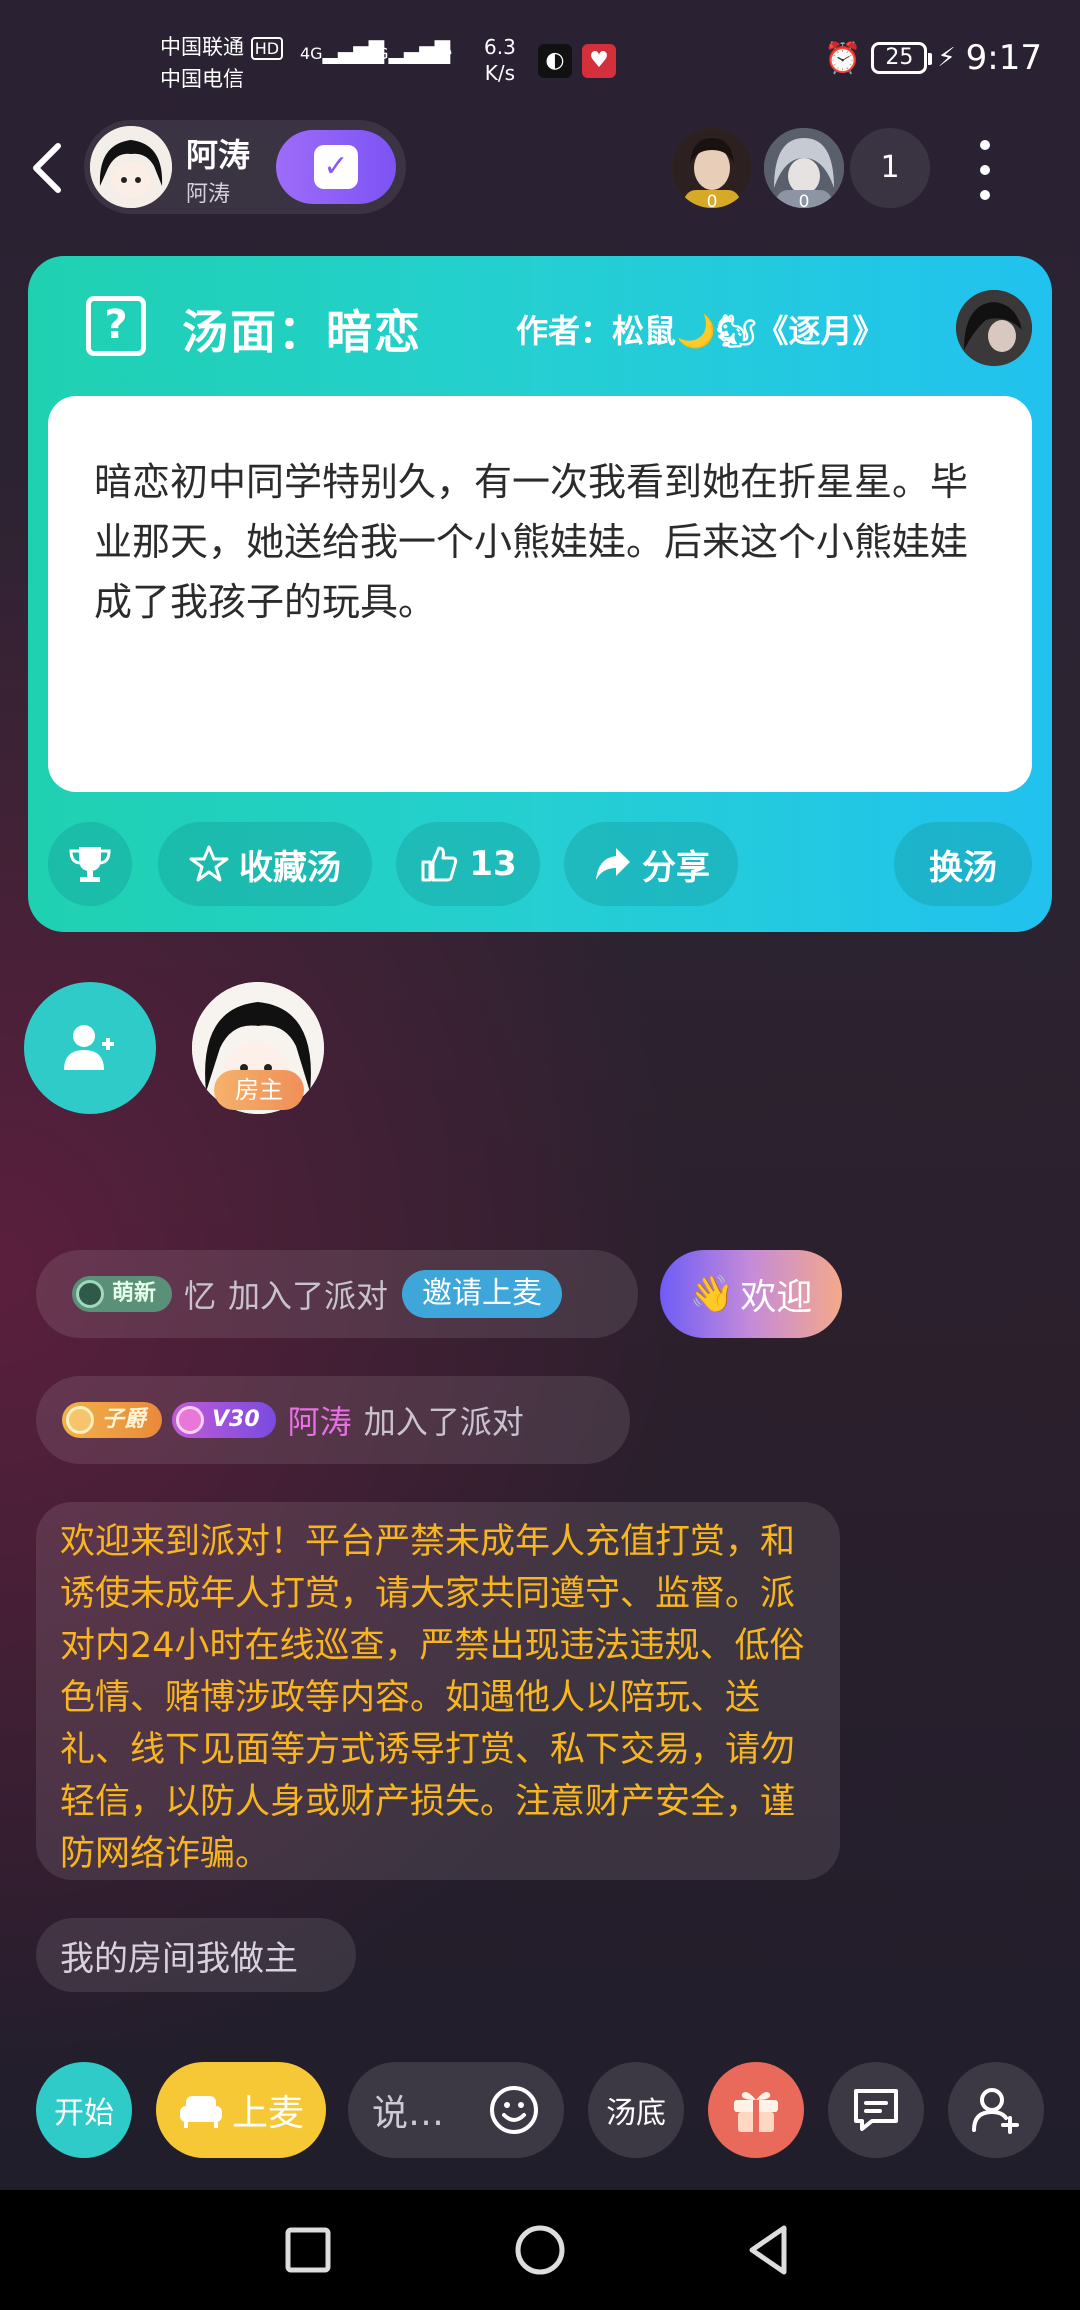 This screenshot has width=1080, height=2310. I want to click on add-person-icon, so click(995, 2111).